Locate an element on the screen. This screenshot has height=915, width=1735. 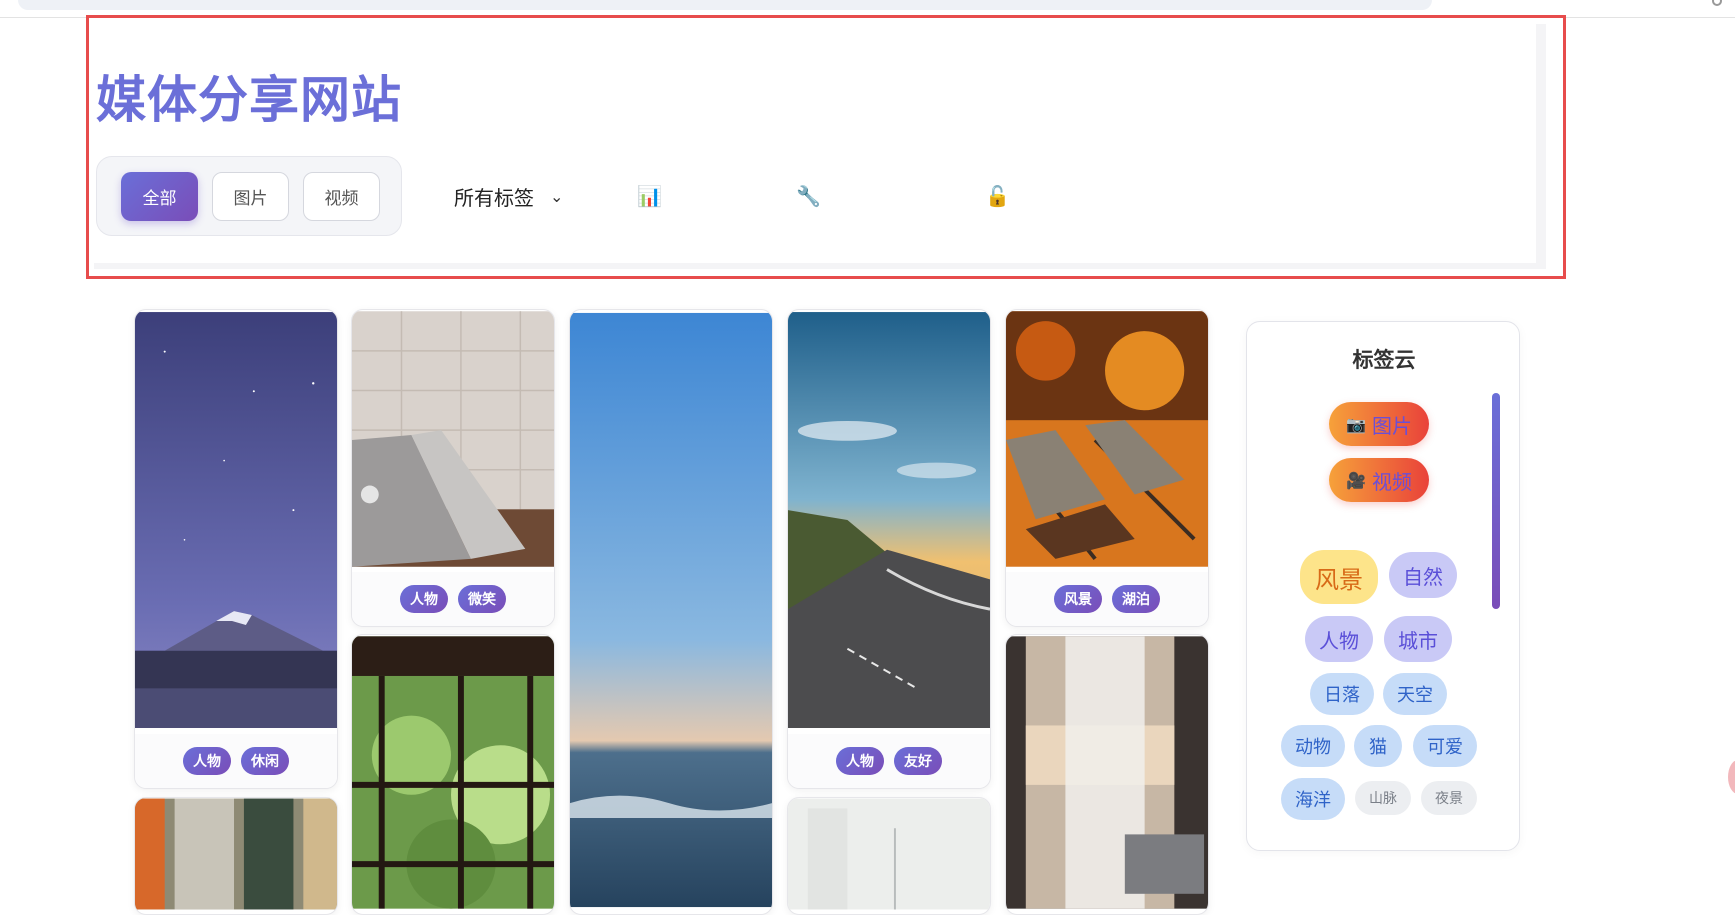
media-card: 人物 友好 is located at coordinates (889, 549).